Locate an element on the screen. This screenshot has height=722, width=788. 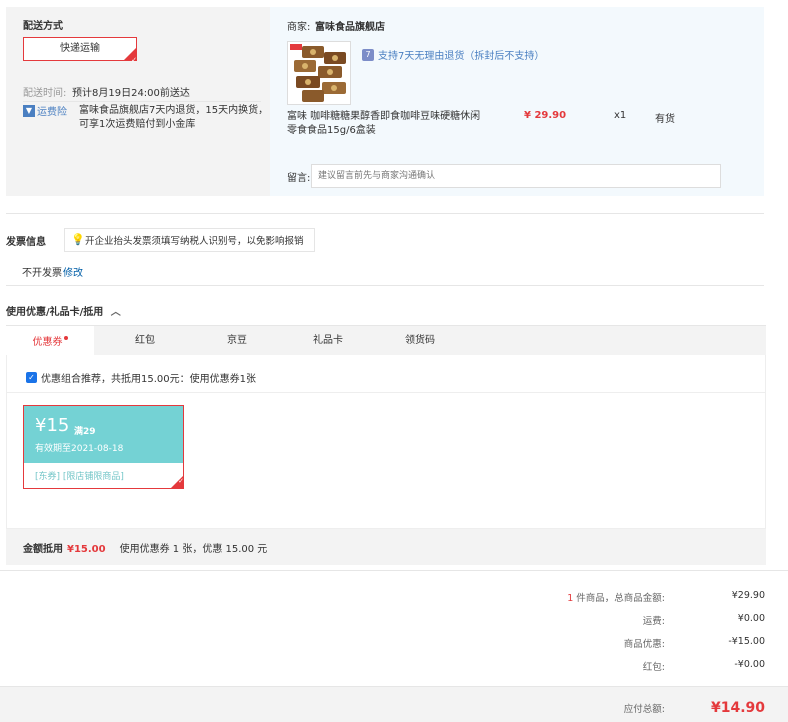
payable-value: ¥14.90 is located at coordinates (737, 708).